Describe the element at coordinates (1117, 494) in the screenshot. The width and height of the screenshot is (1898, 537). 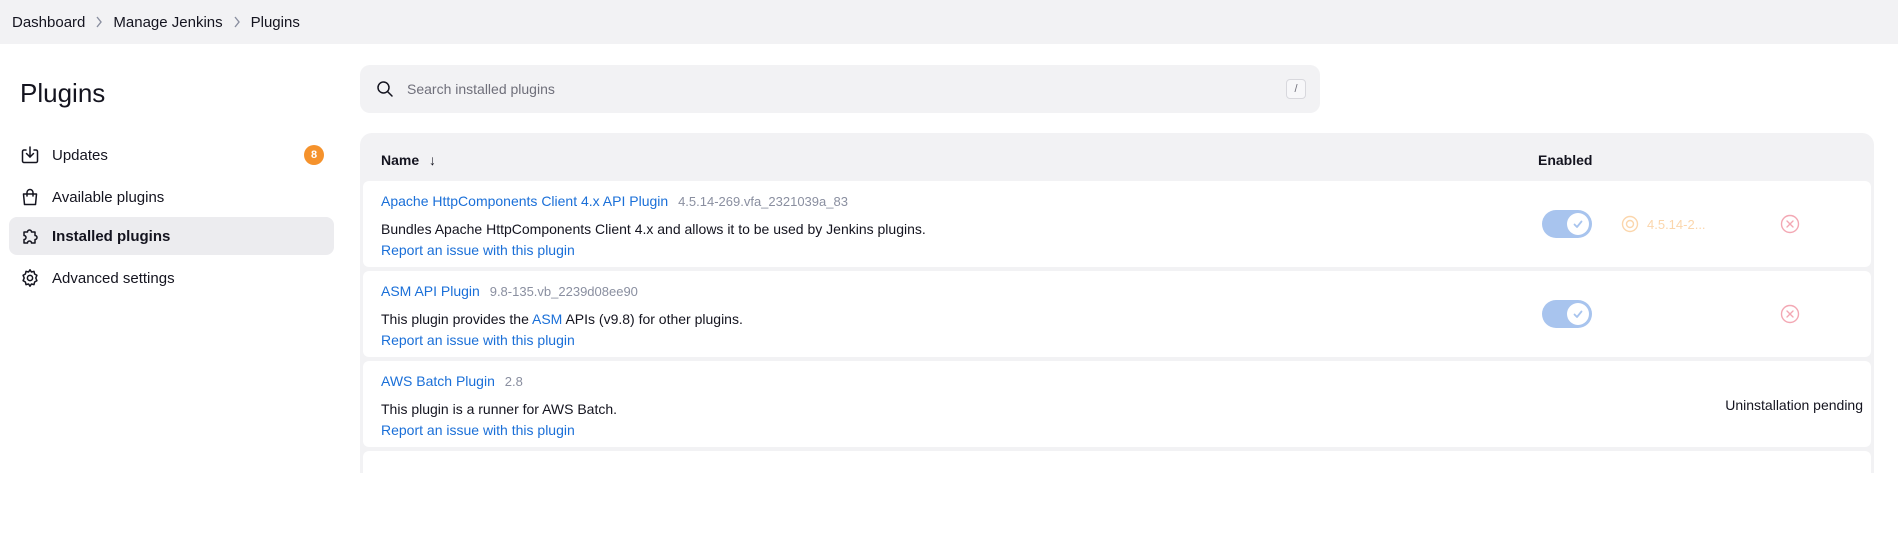
I see `table-row` at that location.